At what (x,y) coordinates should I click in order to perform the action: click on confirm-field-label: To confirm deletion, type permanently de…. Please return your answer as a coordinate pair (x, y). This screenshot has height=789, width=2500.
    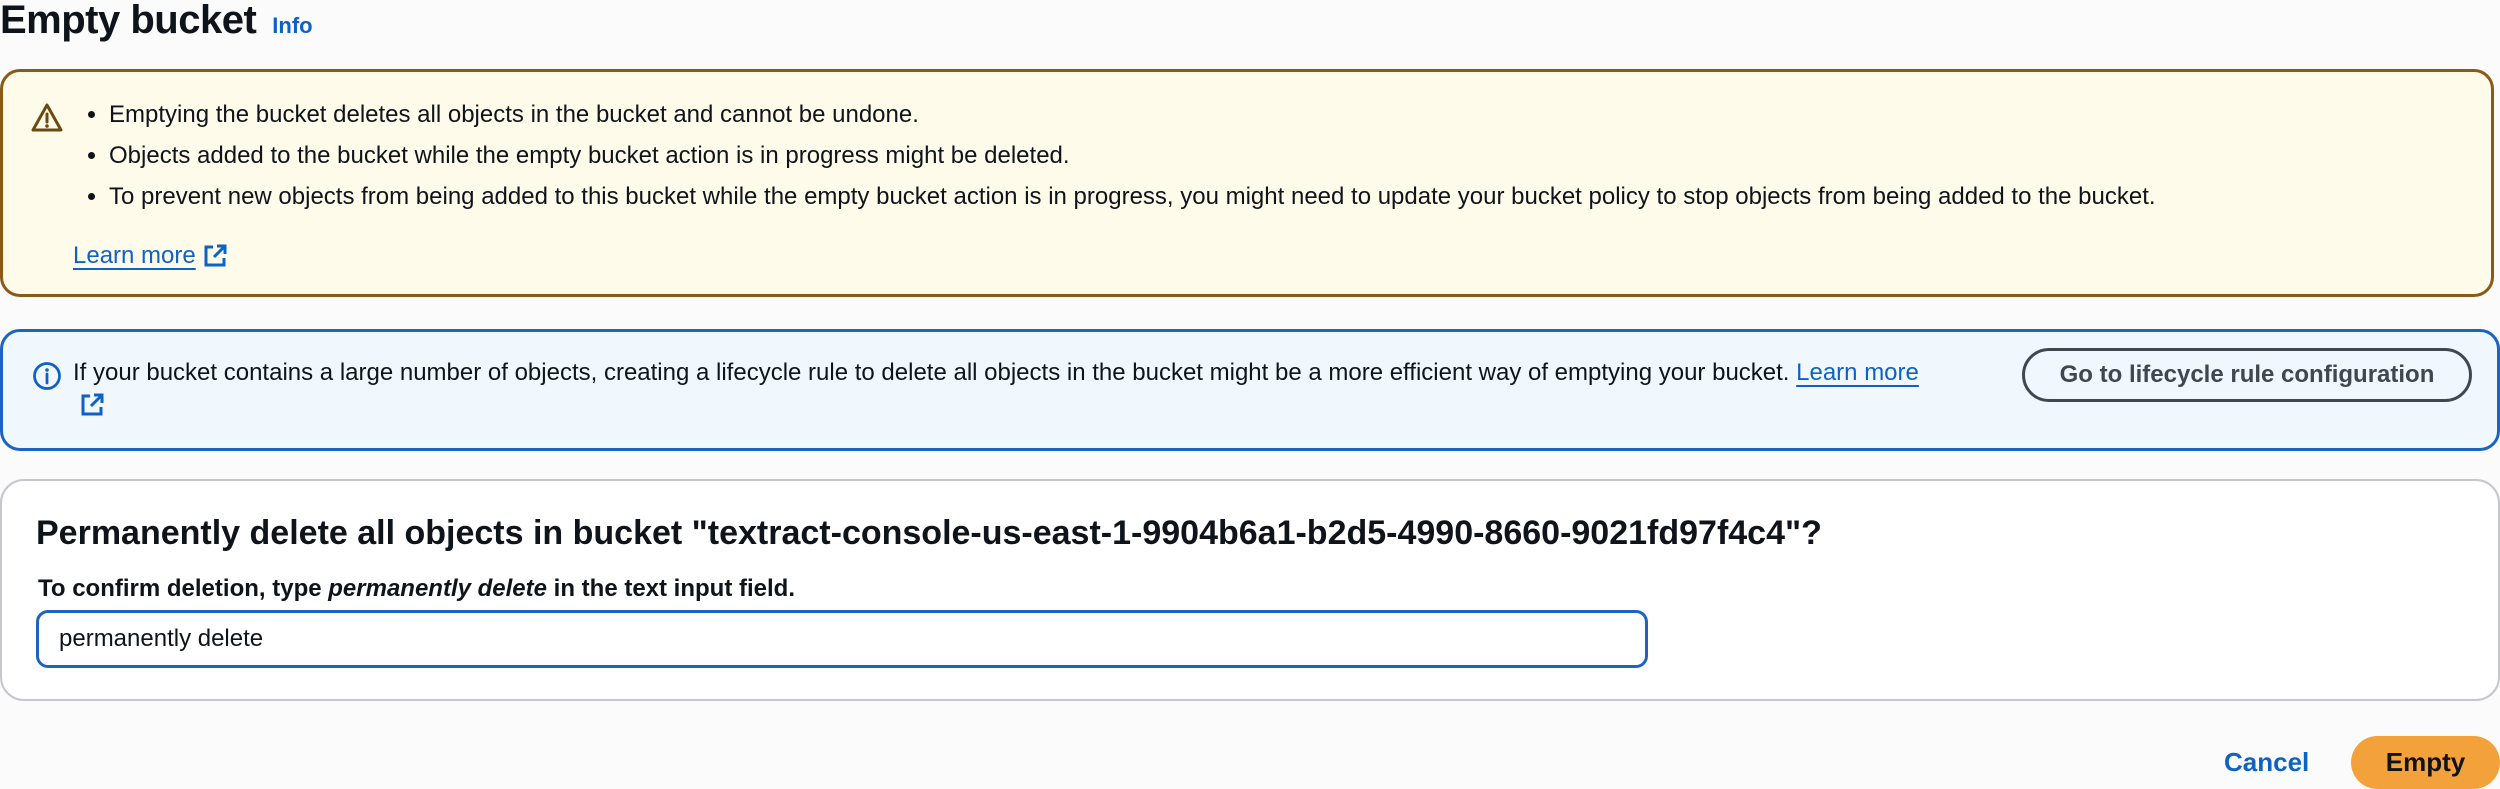
    Looking at the image, I should click on (416, 589).